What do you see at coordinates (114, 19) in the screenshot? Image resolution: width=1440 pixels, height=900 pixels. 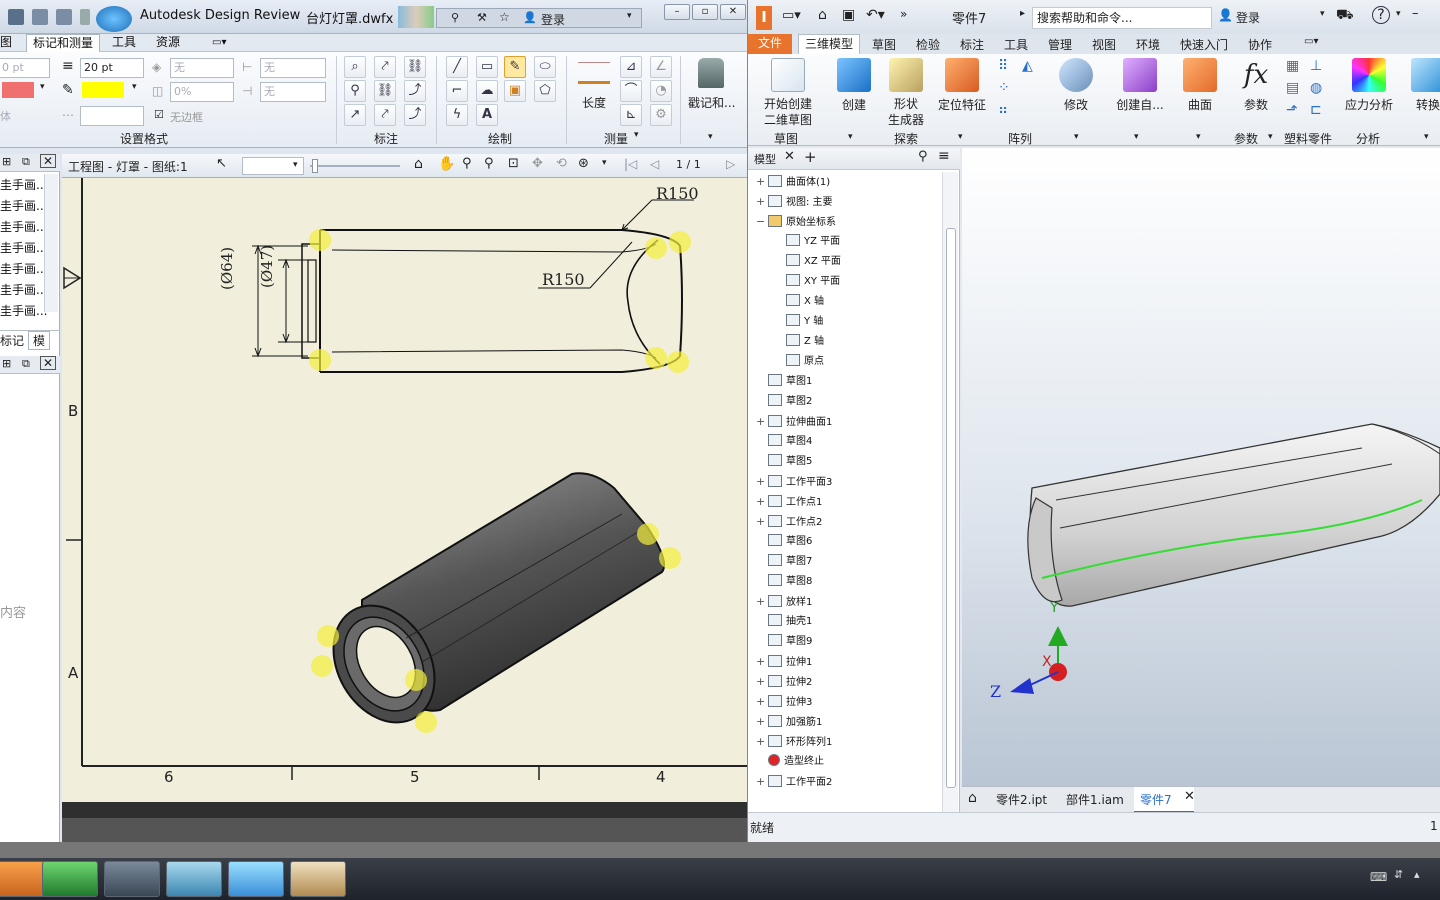 I see `app-logo-icon` at bounding box center [114, 19].